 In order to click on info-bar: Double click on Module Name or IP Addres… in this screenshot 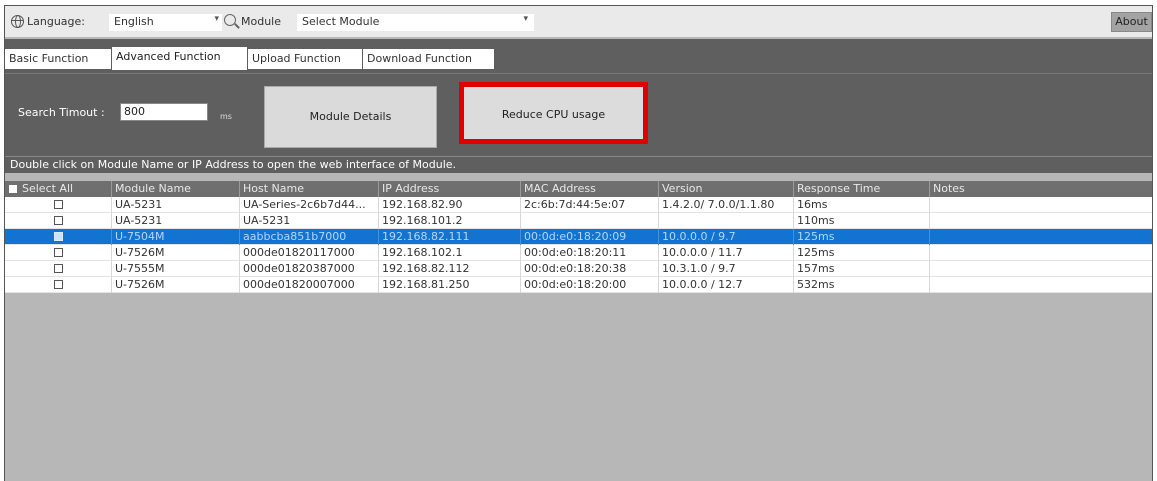, I will do `click(578, 164)`.